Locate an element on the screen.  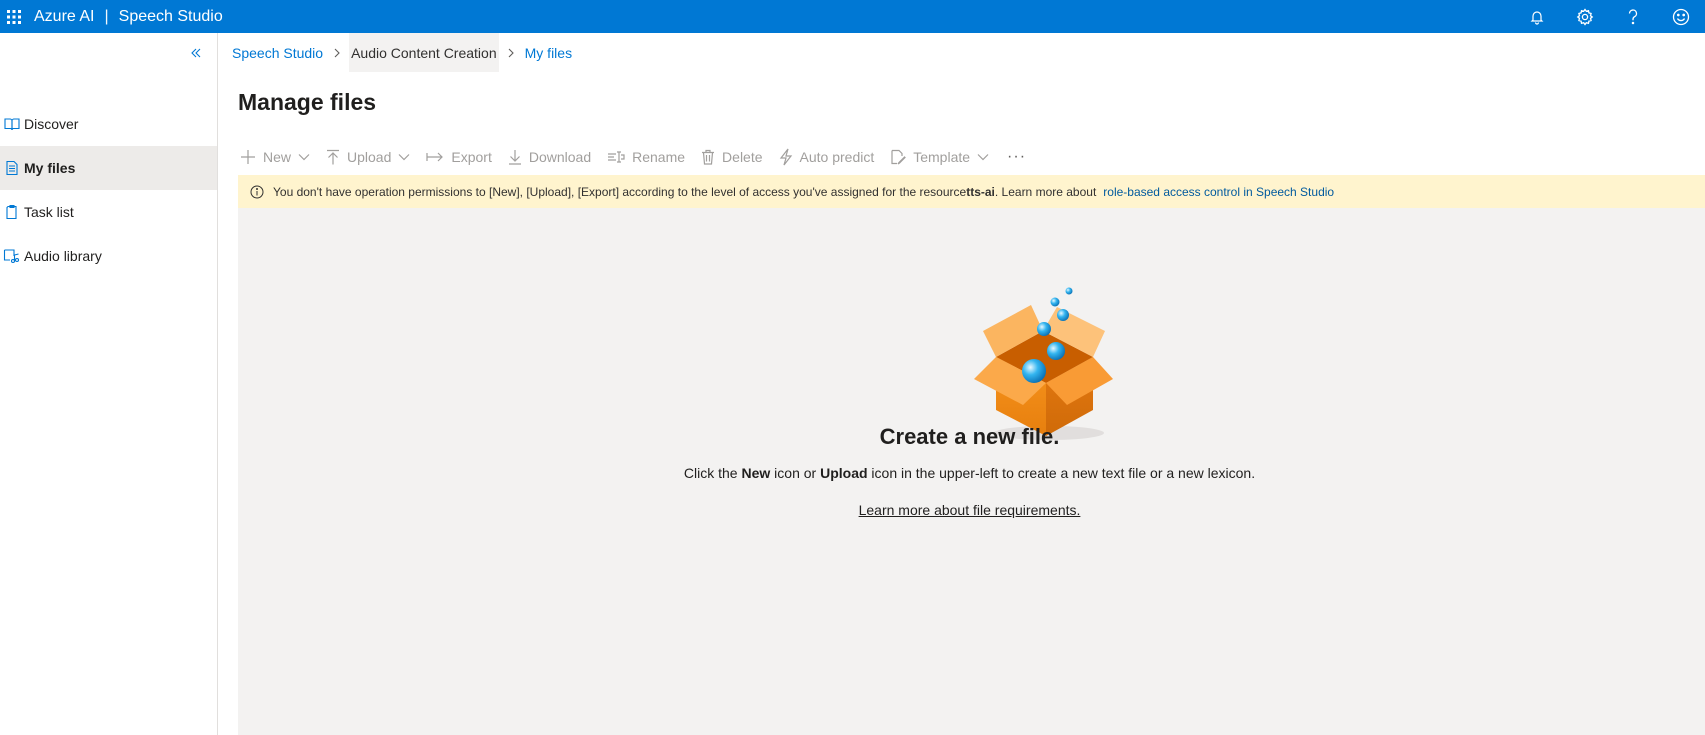
brand: Azure AI | Speech Studio is located at coordinates (128, 17).